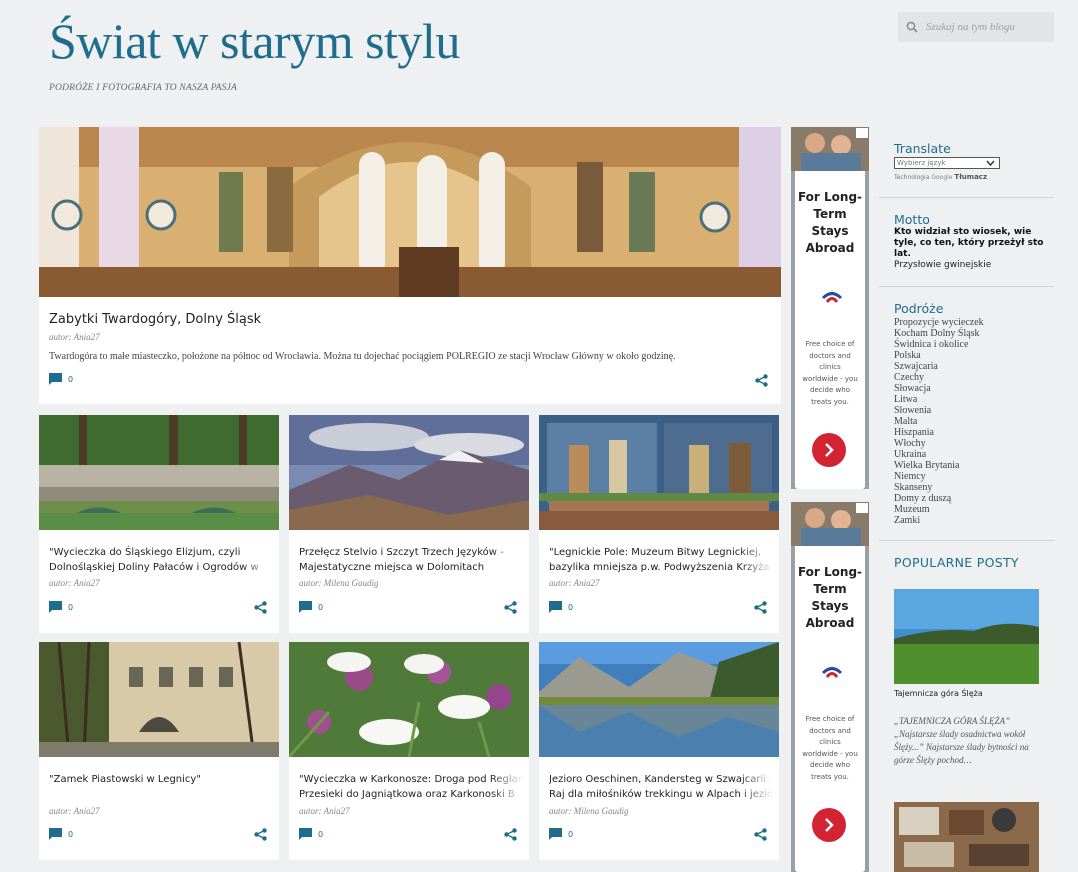 The width and height of the screenshot is (1078, 872). I want to click on sidebar-link: Polska, so click(939, 355).